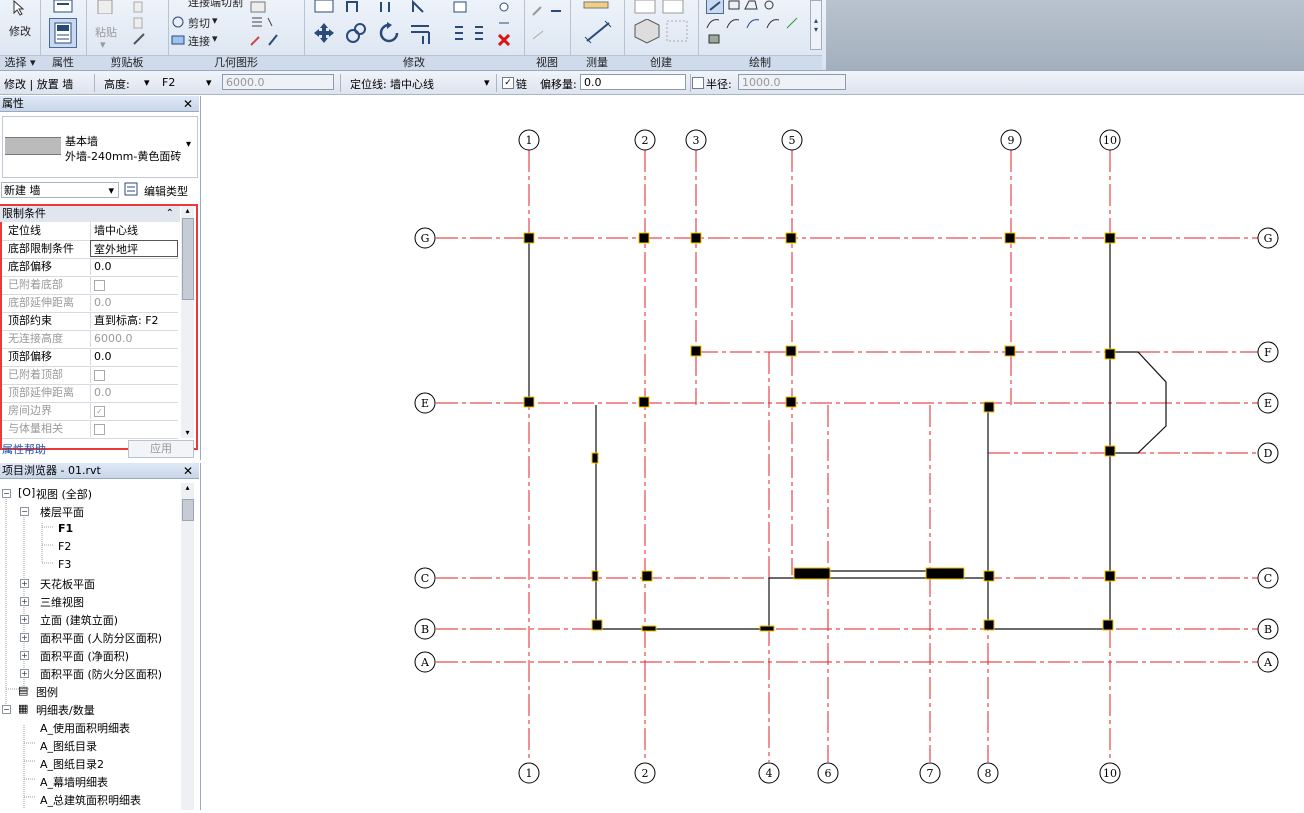 The height and width of the screenshot is (813, 1304). I want to click on tree-expander: −, so click(24, 511).